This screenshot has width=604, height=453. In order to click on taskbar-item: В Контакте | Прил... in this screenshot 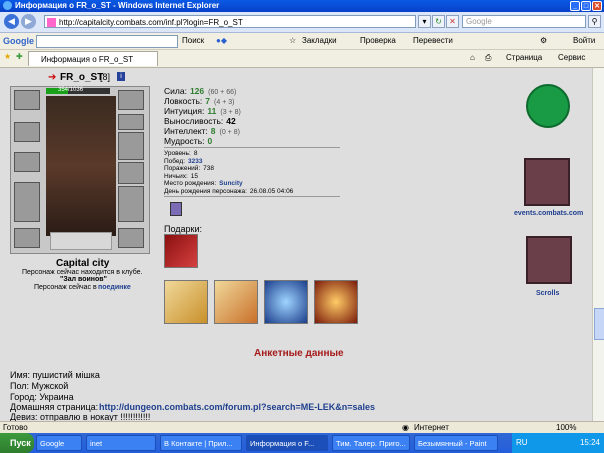, I will do `click(201, 443)`.